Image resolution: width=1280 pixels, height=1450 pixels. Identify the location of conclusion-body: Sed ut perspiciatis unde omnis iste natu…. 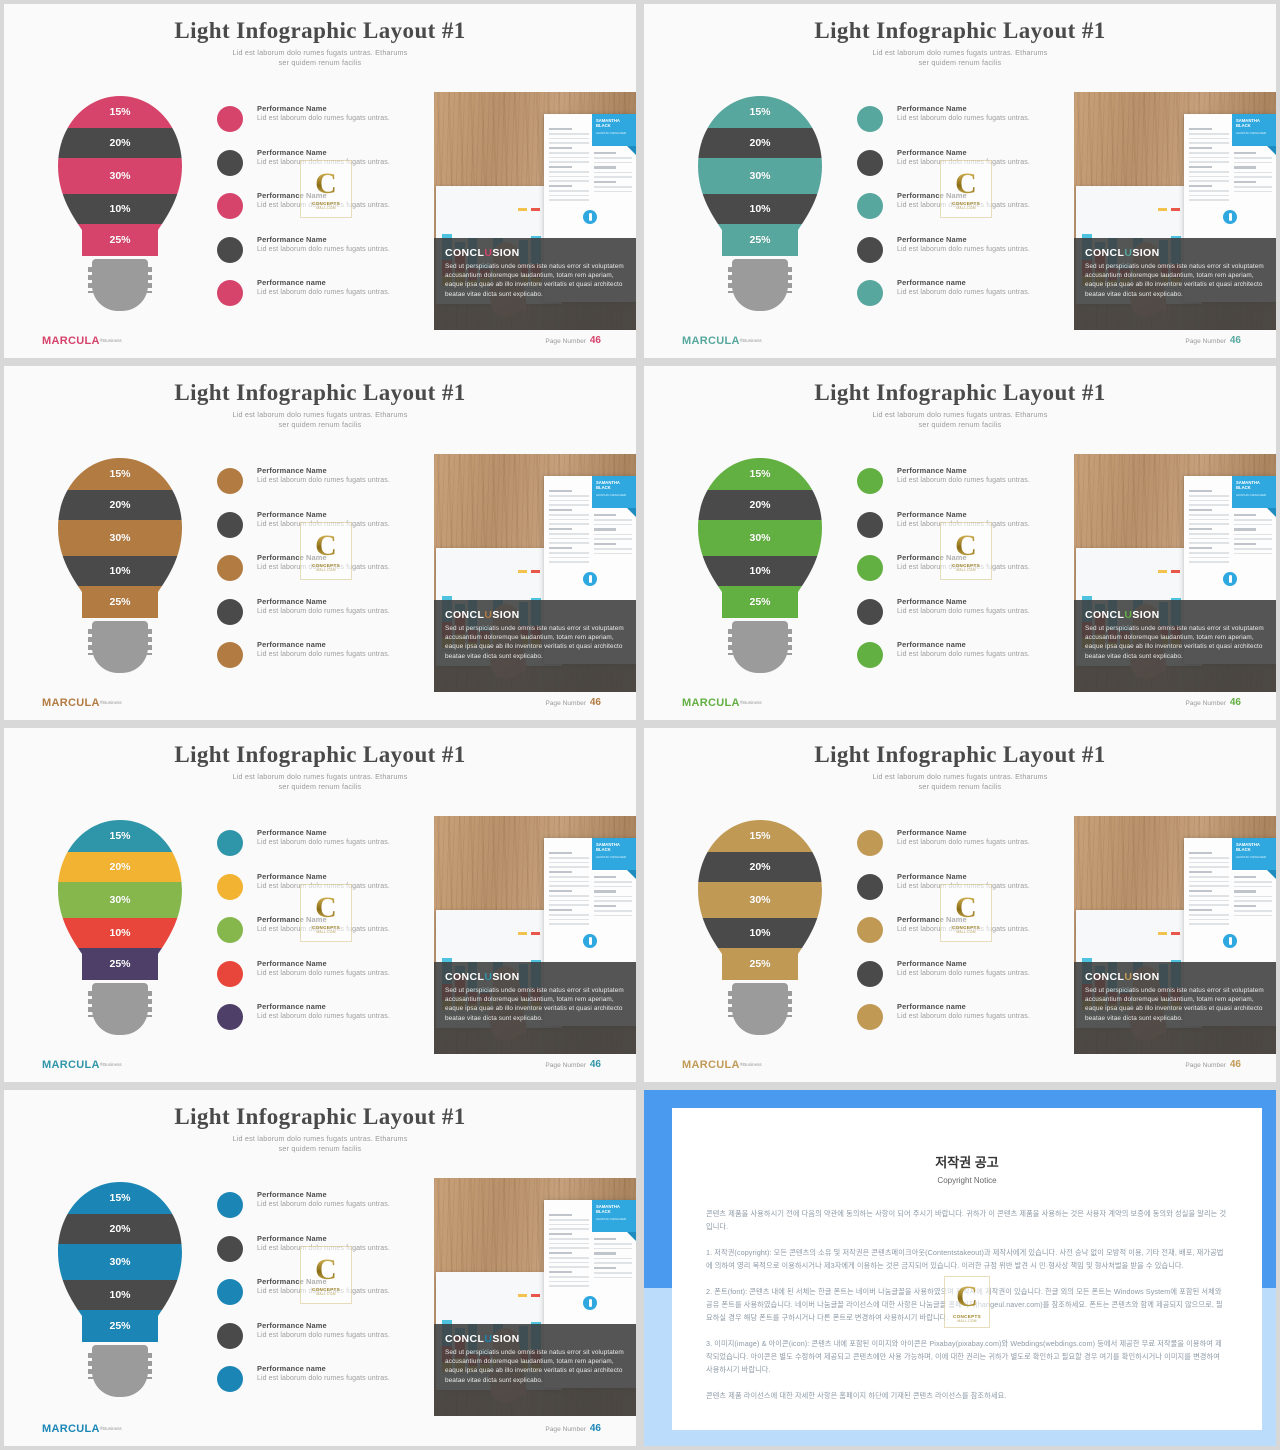
(534, 642).